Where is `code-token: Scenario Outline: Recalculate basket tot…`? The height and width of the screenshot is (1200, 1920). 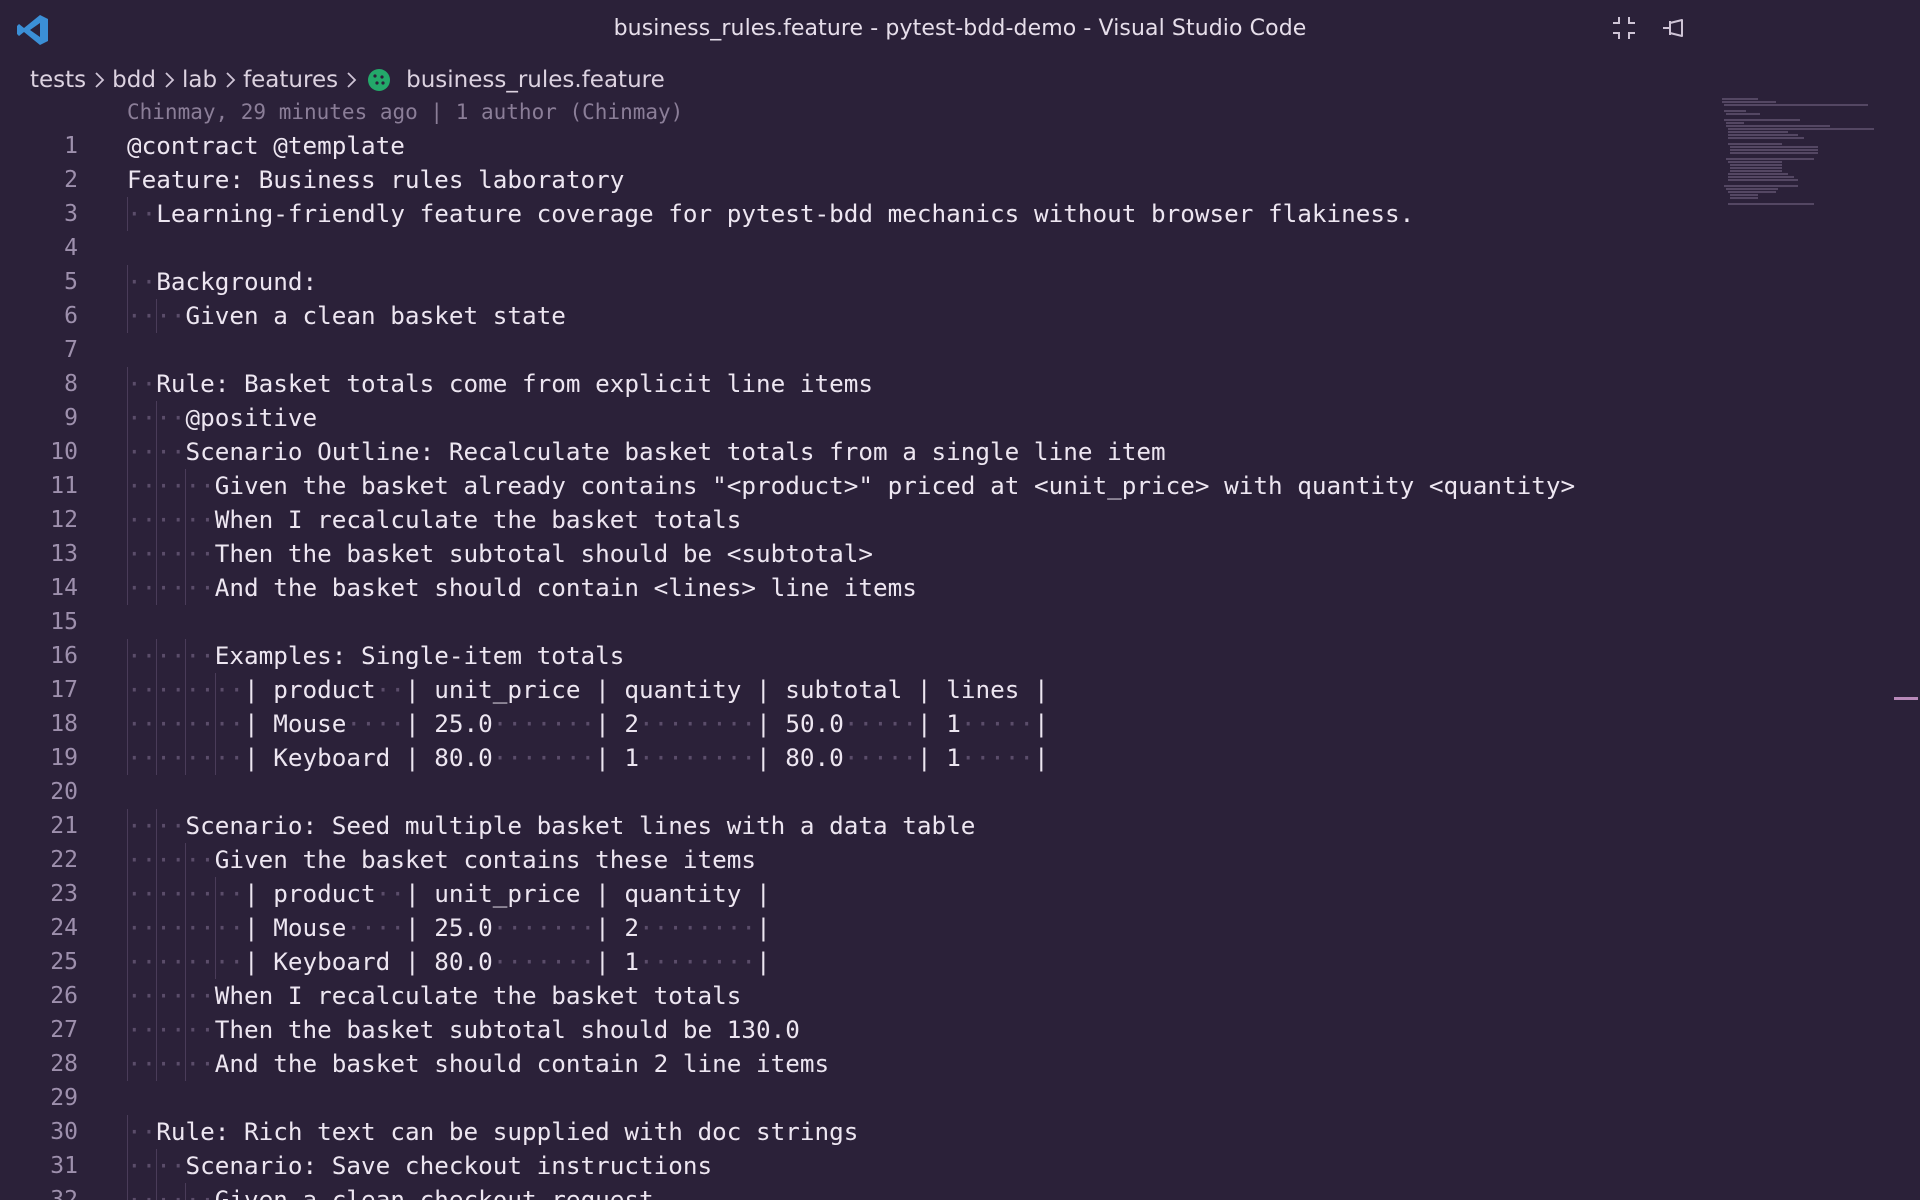
code-token: Scenario Outline: Recalculate basket tot… is located at coordinates (675, 451).